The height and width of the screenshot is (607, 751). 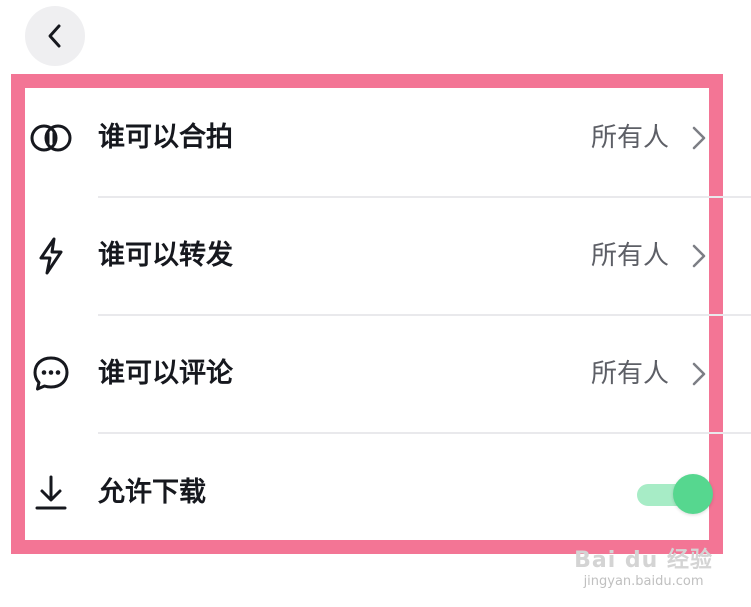 What do you see at coordinates (165, 373) in the screenshot?
I see `settings-row-label: 谁可以评论` at bounding box center [165, 373].